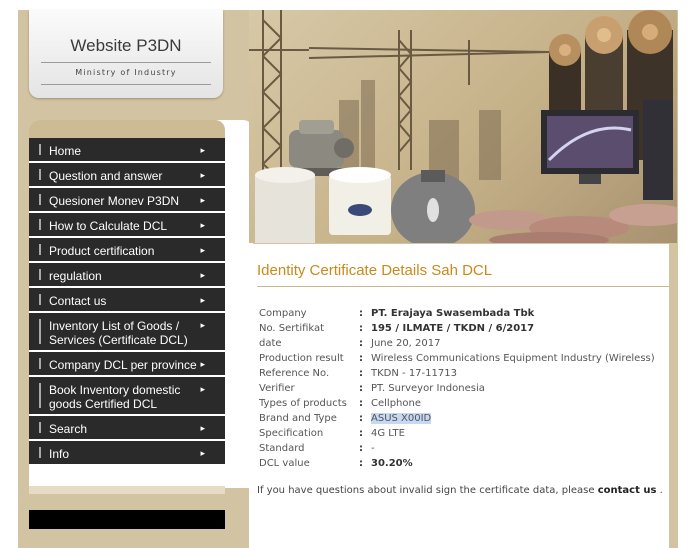  Describe the element at coordinates (294, 373) in the screenshot. I see `detail-label: Reference No.` at that location.